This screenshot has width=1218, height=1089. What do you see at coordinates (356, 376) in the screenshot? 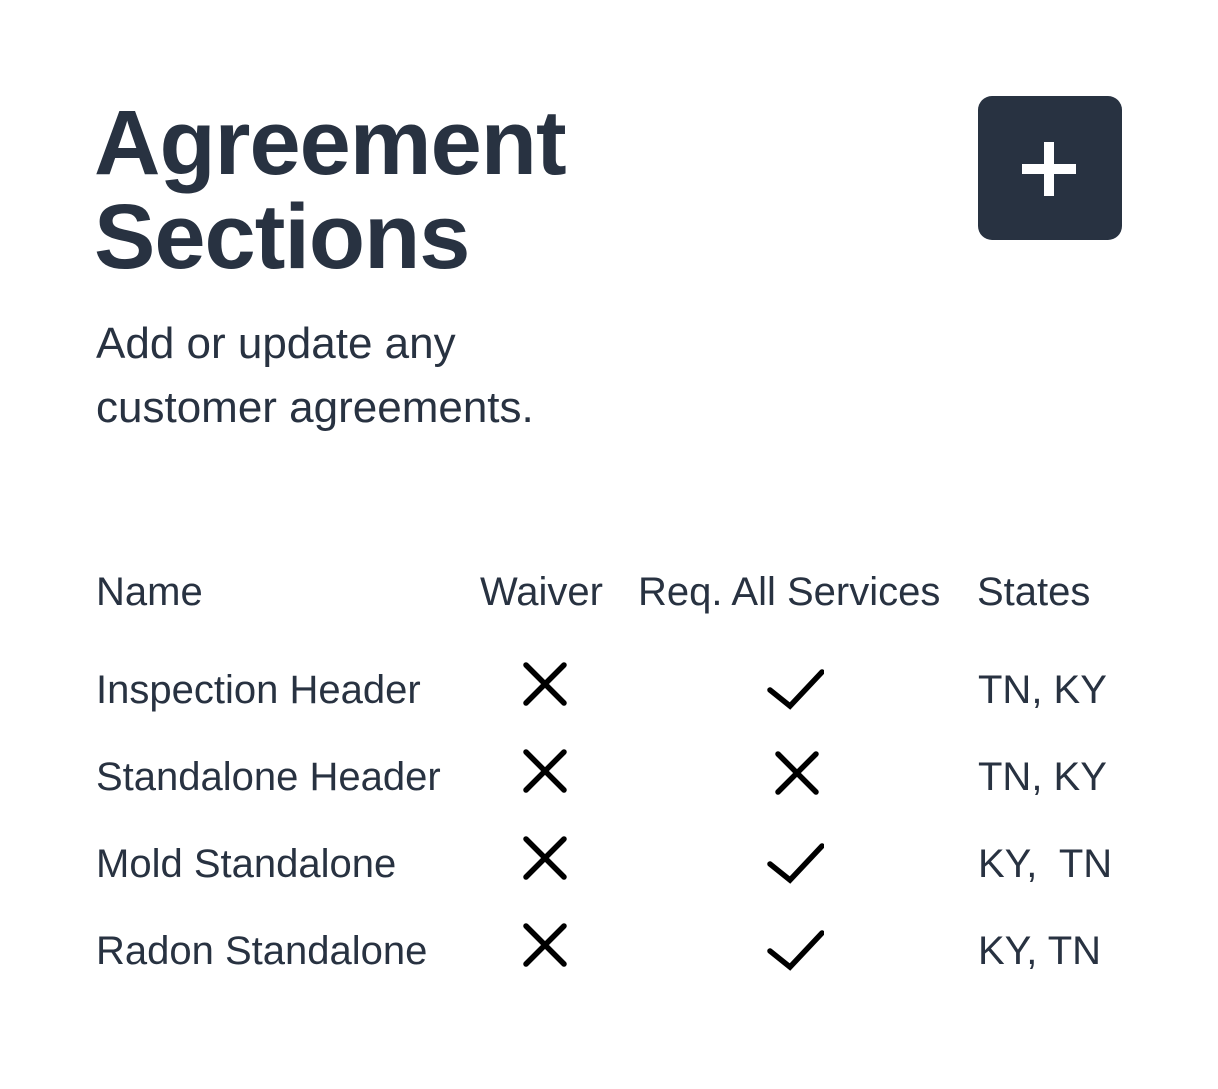
I see `page-subtitle: Add or update any customer agreements.` at bounding box center [356, 376].